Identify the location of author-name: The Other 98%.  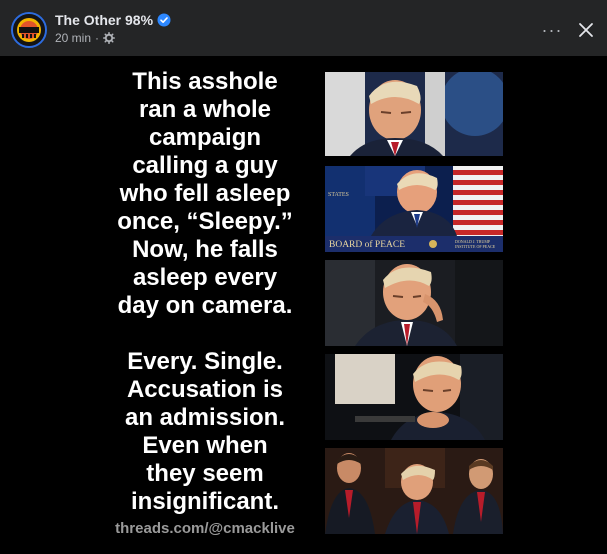
(104, 20).